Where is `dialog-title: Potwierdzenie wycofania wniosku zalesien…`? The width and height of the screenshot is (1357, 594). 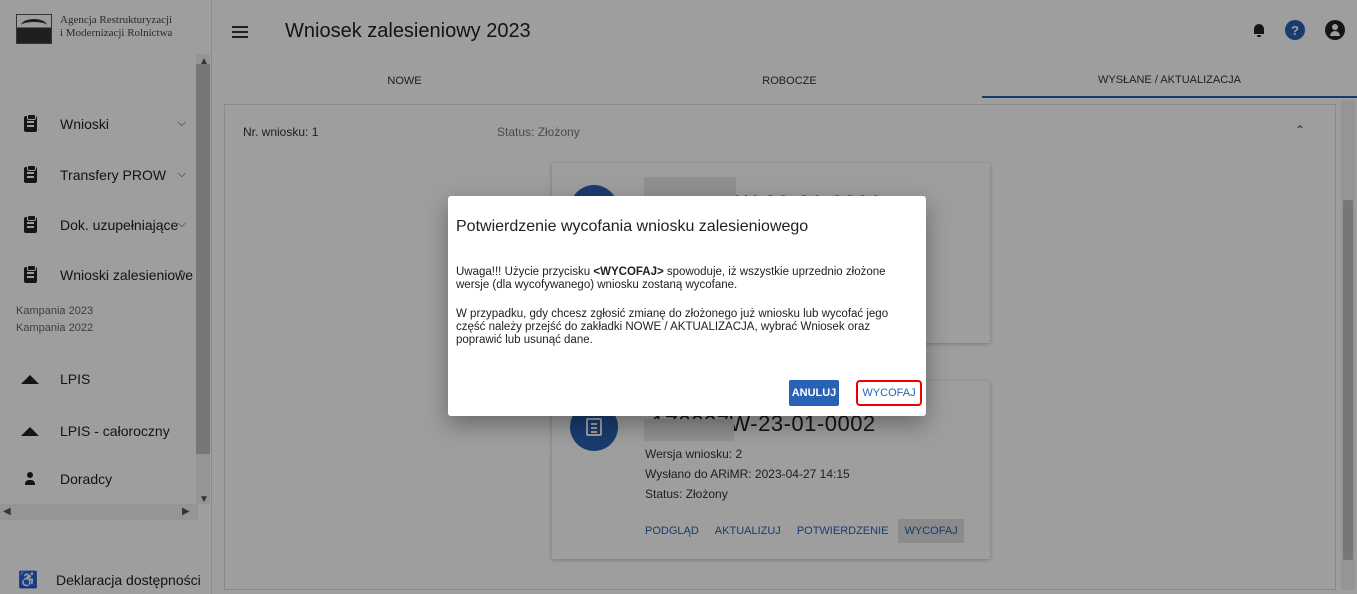 dialog-title: Potwierdzenie wycofania wniosku zalesien… is located at coordinates (632, 226).